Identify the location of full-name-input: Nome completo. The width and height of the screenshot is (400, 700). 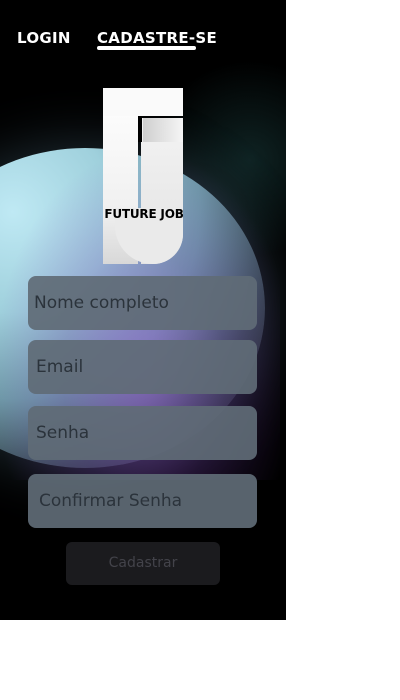
(142, 303).